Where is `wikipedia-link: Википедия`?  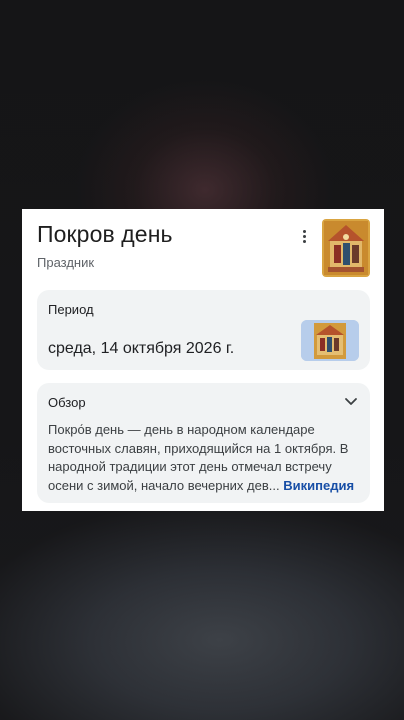 wikipedia-link: Википедия is located at coordinates (318, 485).